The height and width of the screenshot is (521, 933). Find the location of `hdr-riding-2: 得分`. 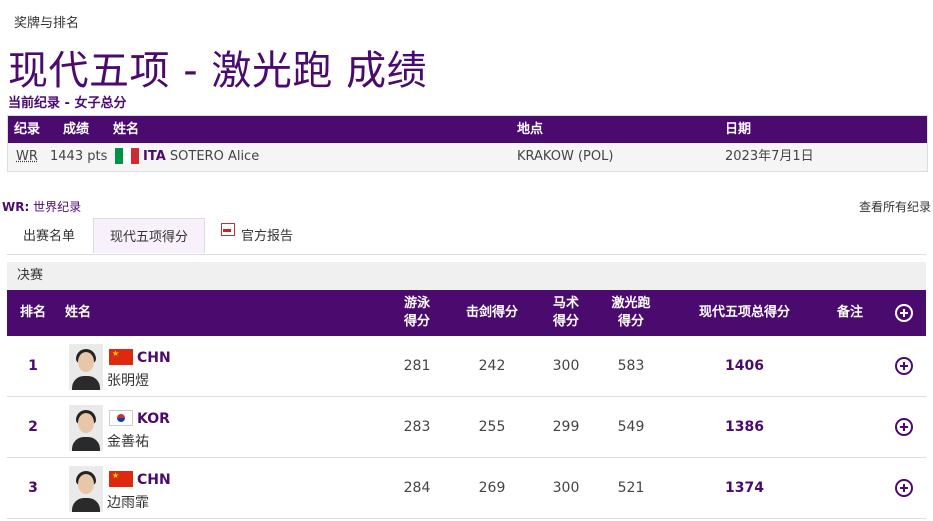

hdr-riding-2: 得分 is located at coordinates (565, 321).